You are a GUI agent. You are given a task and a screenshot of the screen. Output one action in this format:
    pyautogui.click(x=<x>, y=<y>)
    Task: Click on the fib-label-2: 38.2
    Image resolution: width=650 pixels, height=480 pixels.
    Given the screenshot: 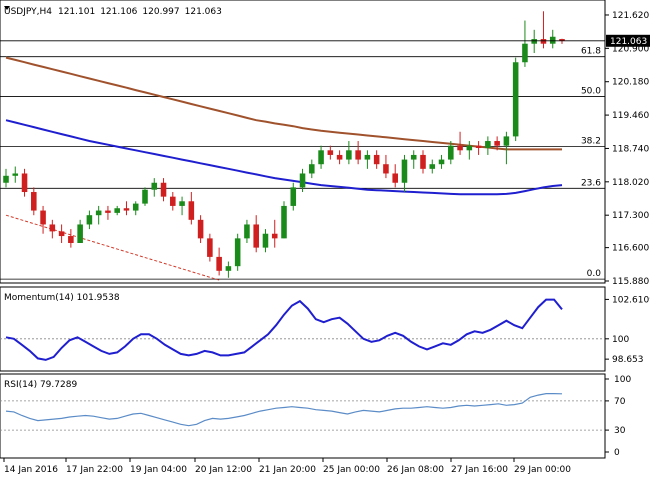 What is the action you would take?
    pyautogui.click(x=591, y=142)
    